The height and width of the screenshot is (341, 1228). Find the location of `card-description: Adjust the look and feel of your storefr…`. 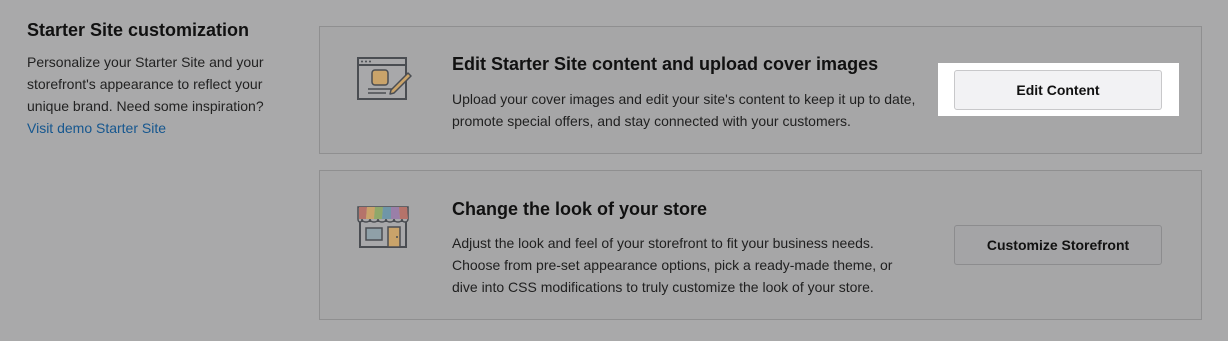

card-description: Adjust the look and feel of your storefr… is located at coordinates (672, 265).